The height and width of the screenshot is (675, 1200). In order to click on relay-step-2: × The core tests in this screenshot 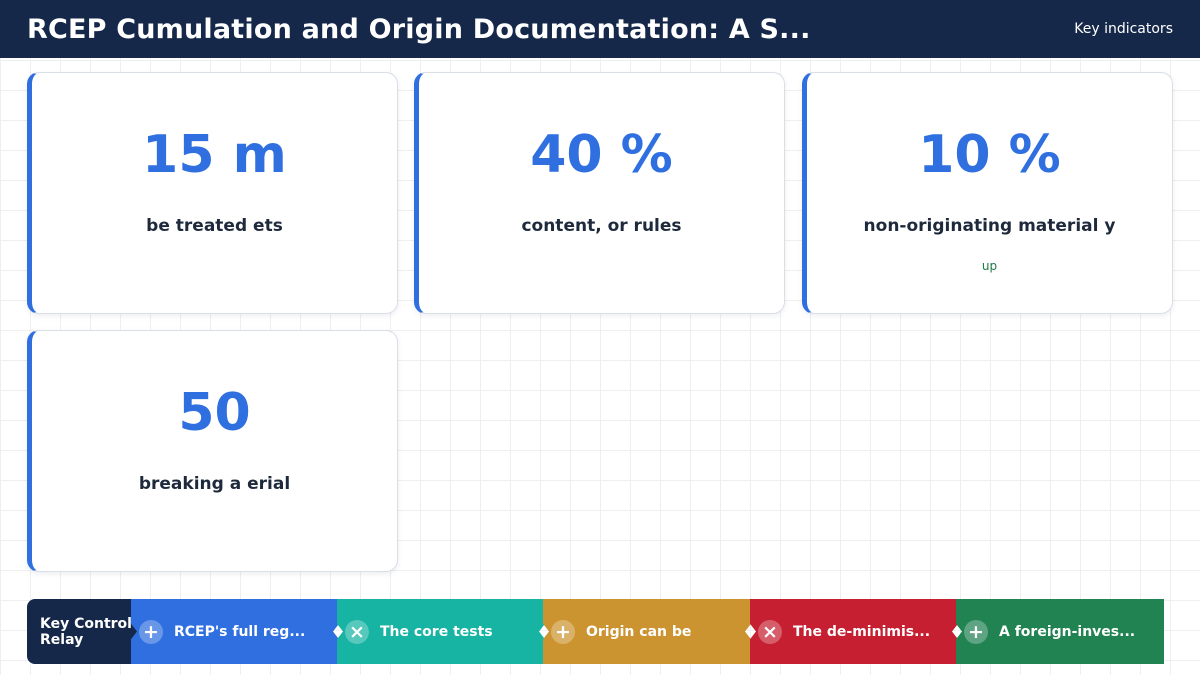, I will do `click(441, 631)`.